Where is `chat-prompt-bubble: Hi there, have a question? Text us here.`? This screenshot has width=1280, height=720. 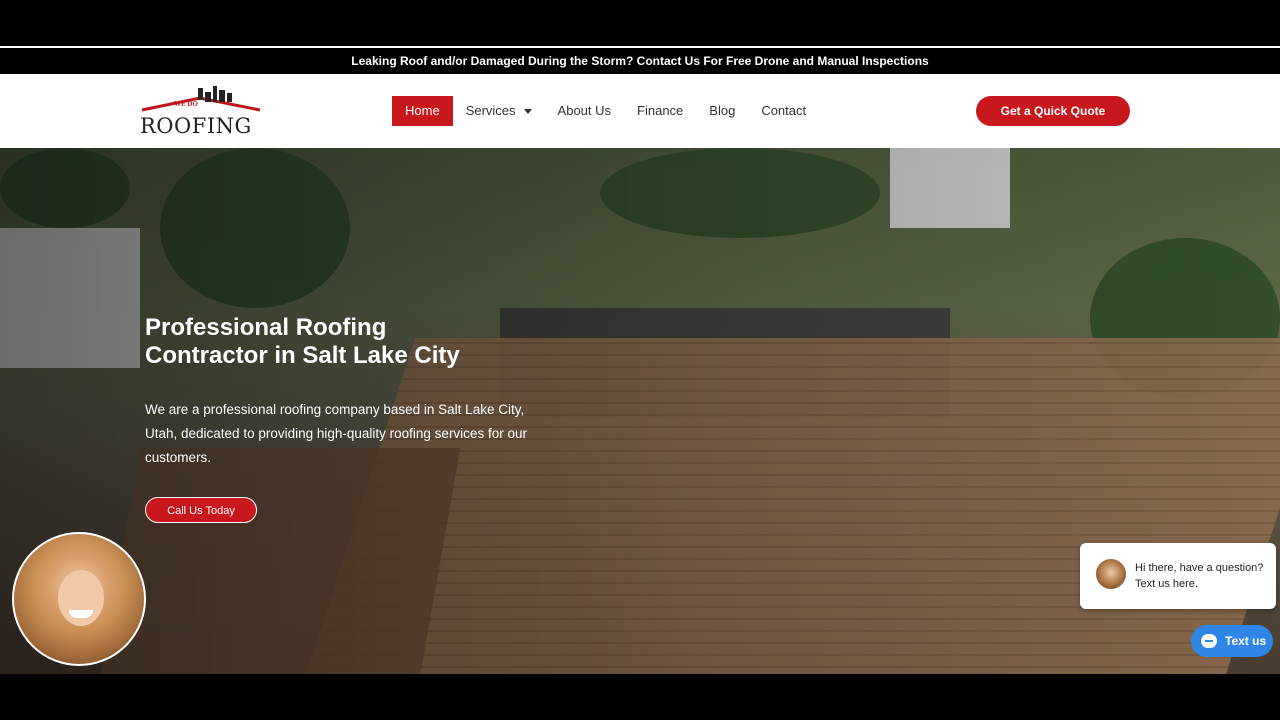 chat-prompt-bubble: Hi there, have a question? Text us here. is located at coordinates (1178, 576).